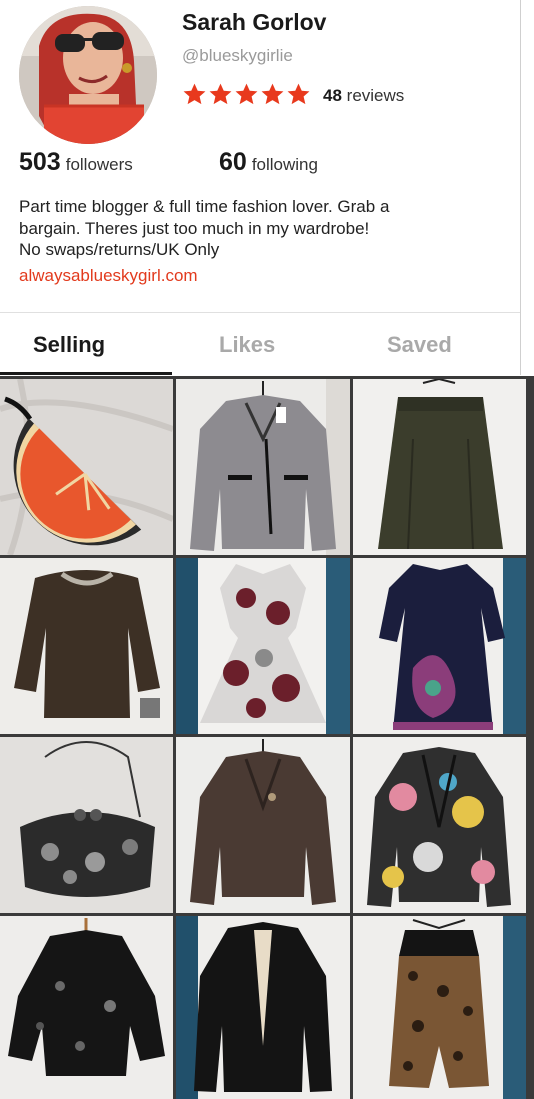 The height and width of the screenshot is (1099, 534). What do you see at coordinates (439, 646) in the screenshot?
I see `listing-navy-dress` at bounding box center [439, 646].